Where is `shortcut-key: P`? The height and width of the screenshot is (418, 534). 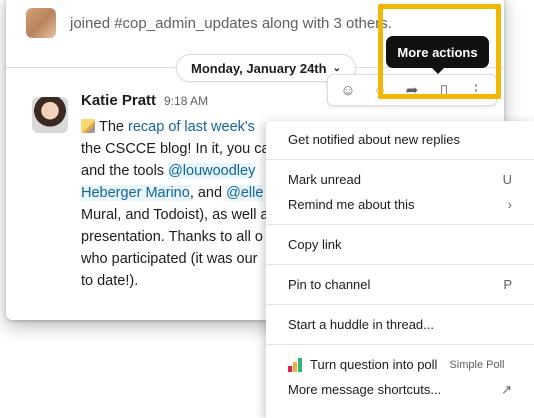 shortcut-key: P is located at coordinates (507, 284).